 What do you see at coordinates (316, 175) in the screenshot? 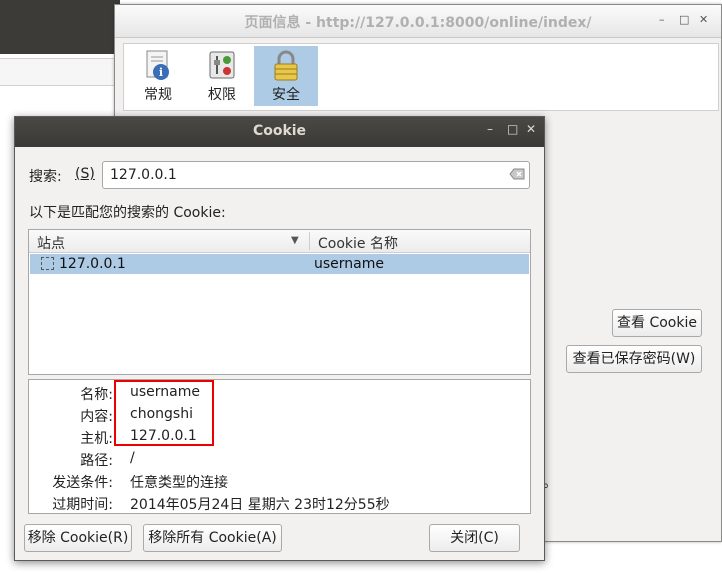
I see `search-input: 127.0.0.1` at bounding box center [316, 175].